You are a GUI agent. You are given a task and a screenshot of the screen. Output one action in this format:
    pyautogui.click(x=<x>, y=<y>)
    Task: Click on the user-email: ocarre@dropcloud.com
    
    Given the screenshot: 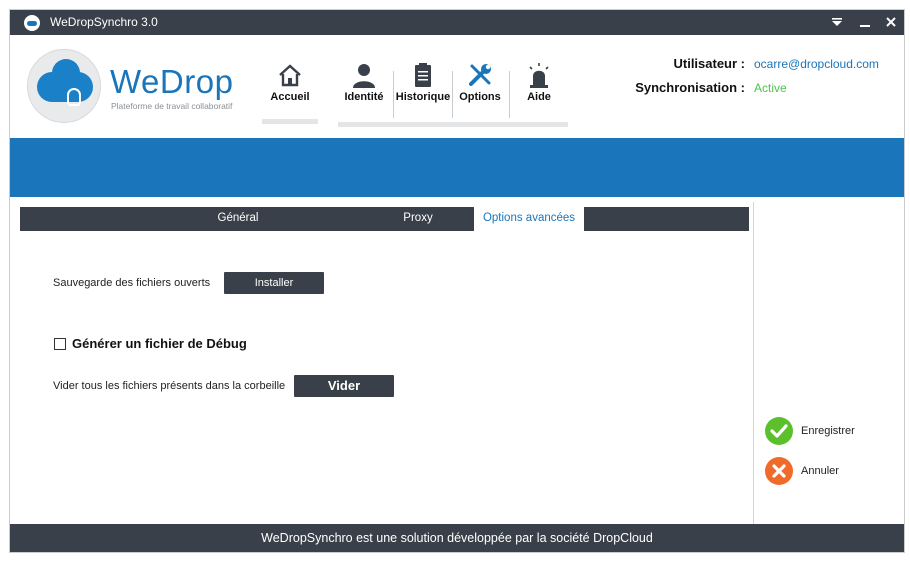 What is the action you would take?
    pyautogui.click(x=816, y=64)
    